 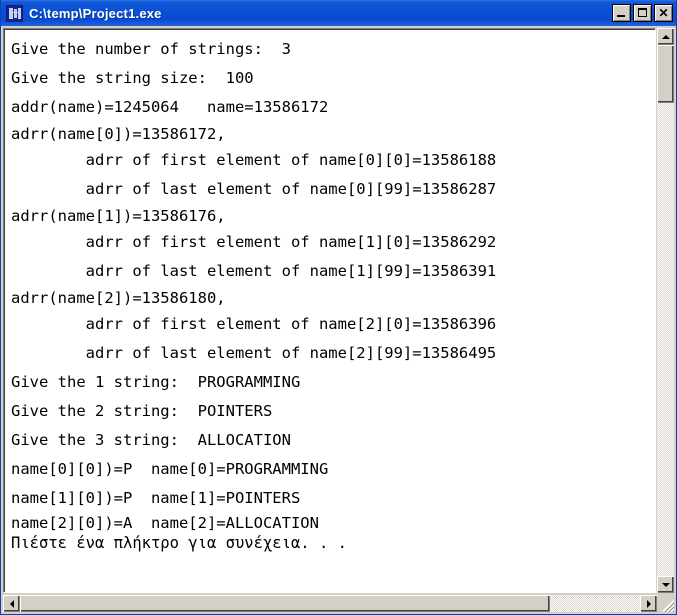 I want to click on window-title: C:\temp\Project1.exe, so click(x=95, y=13).